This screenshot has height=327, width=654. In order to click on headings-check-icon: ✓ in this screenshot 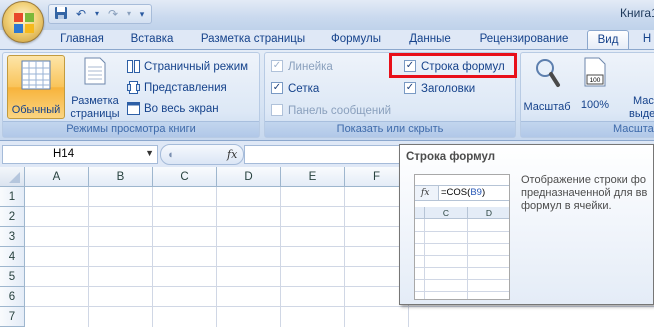, I will do `click(410, 87)`.